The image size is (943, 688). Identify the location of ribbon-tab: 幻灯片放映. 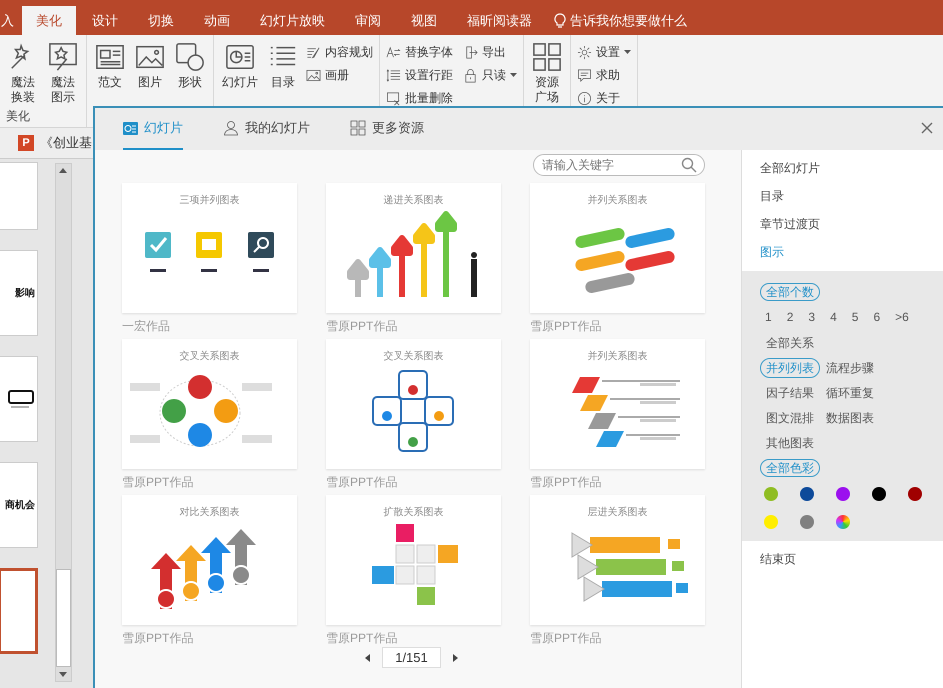
(292, 20).